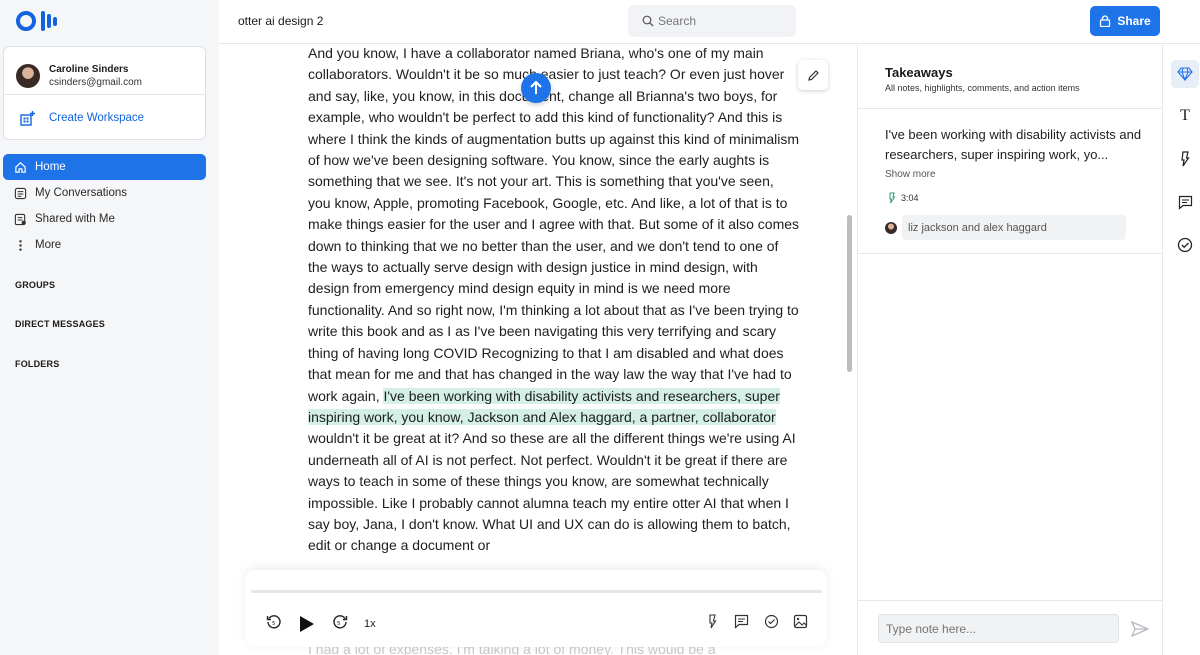 The width and height of the screenshot is (1200, 655). I want to click on forward-button: 5, so click(340, 622).